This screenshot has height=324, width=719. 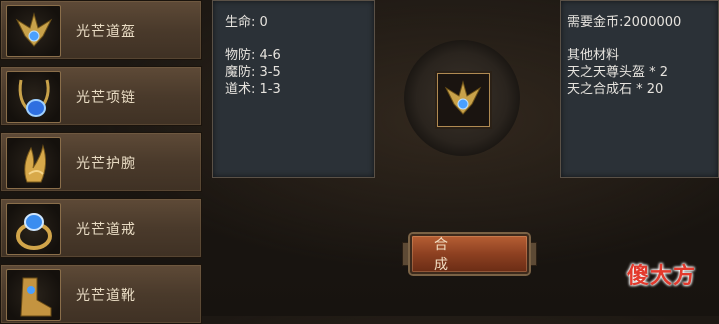 I want to click on item-name: 光芒护腕, so click(x=106, y=164).